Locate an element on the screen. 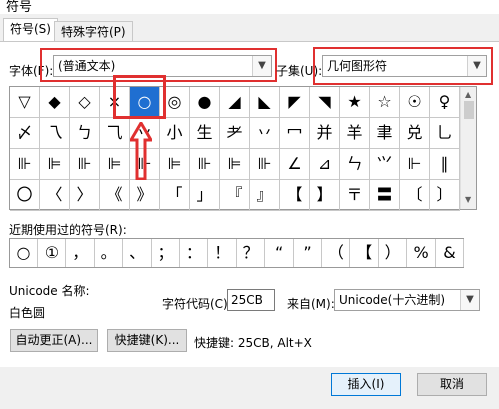  symbol-cell: 丷 is located at coordinates (265, 133).